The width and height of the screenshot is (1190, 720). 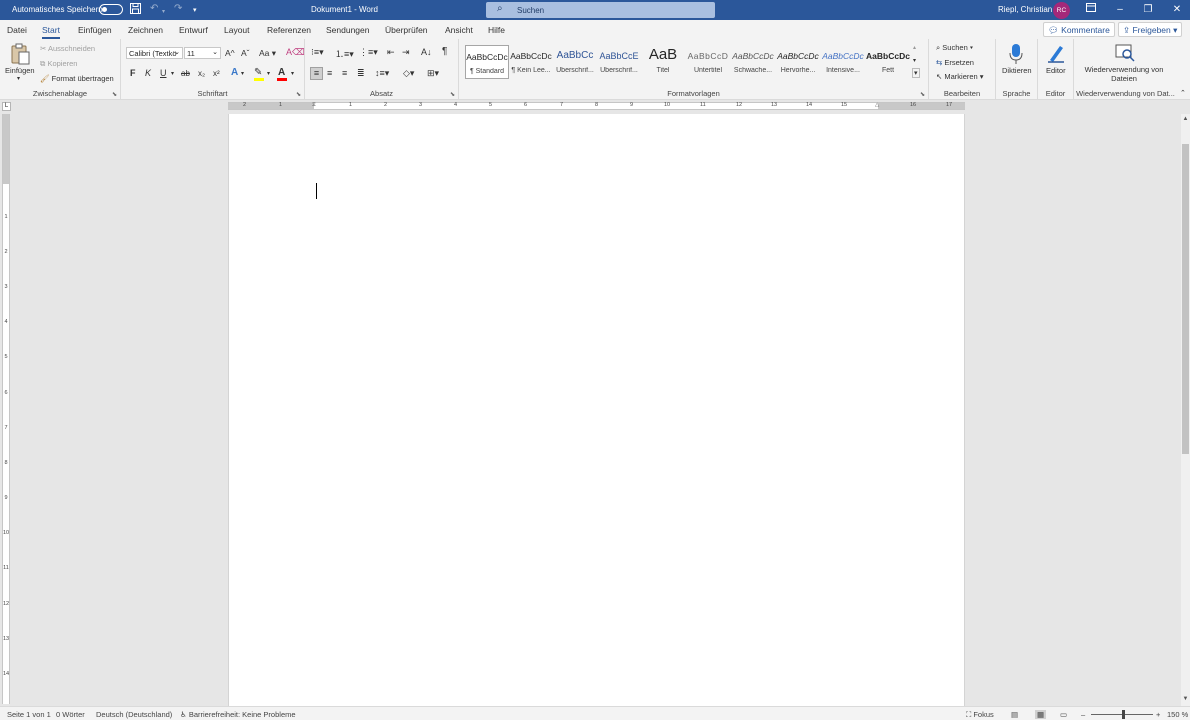 I want to click on tab-referenzen: Referenzen, so click(x=289, y=30).